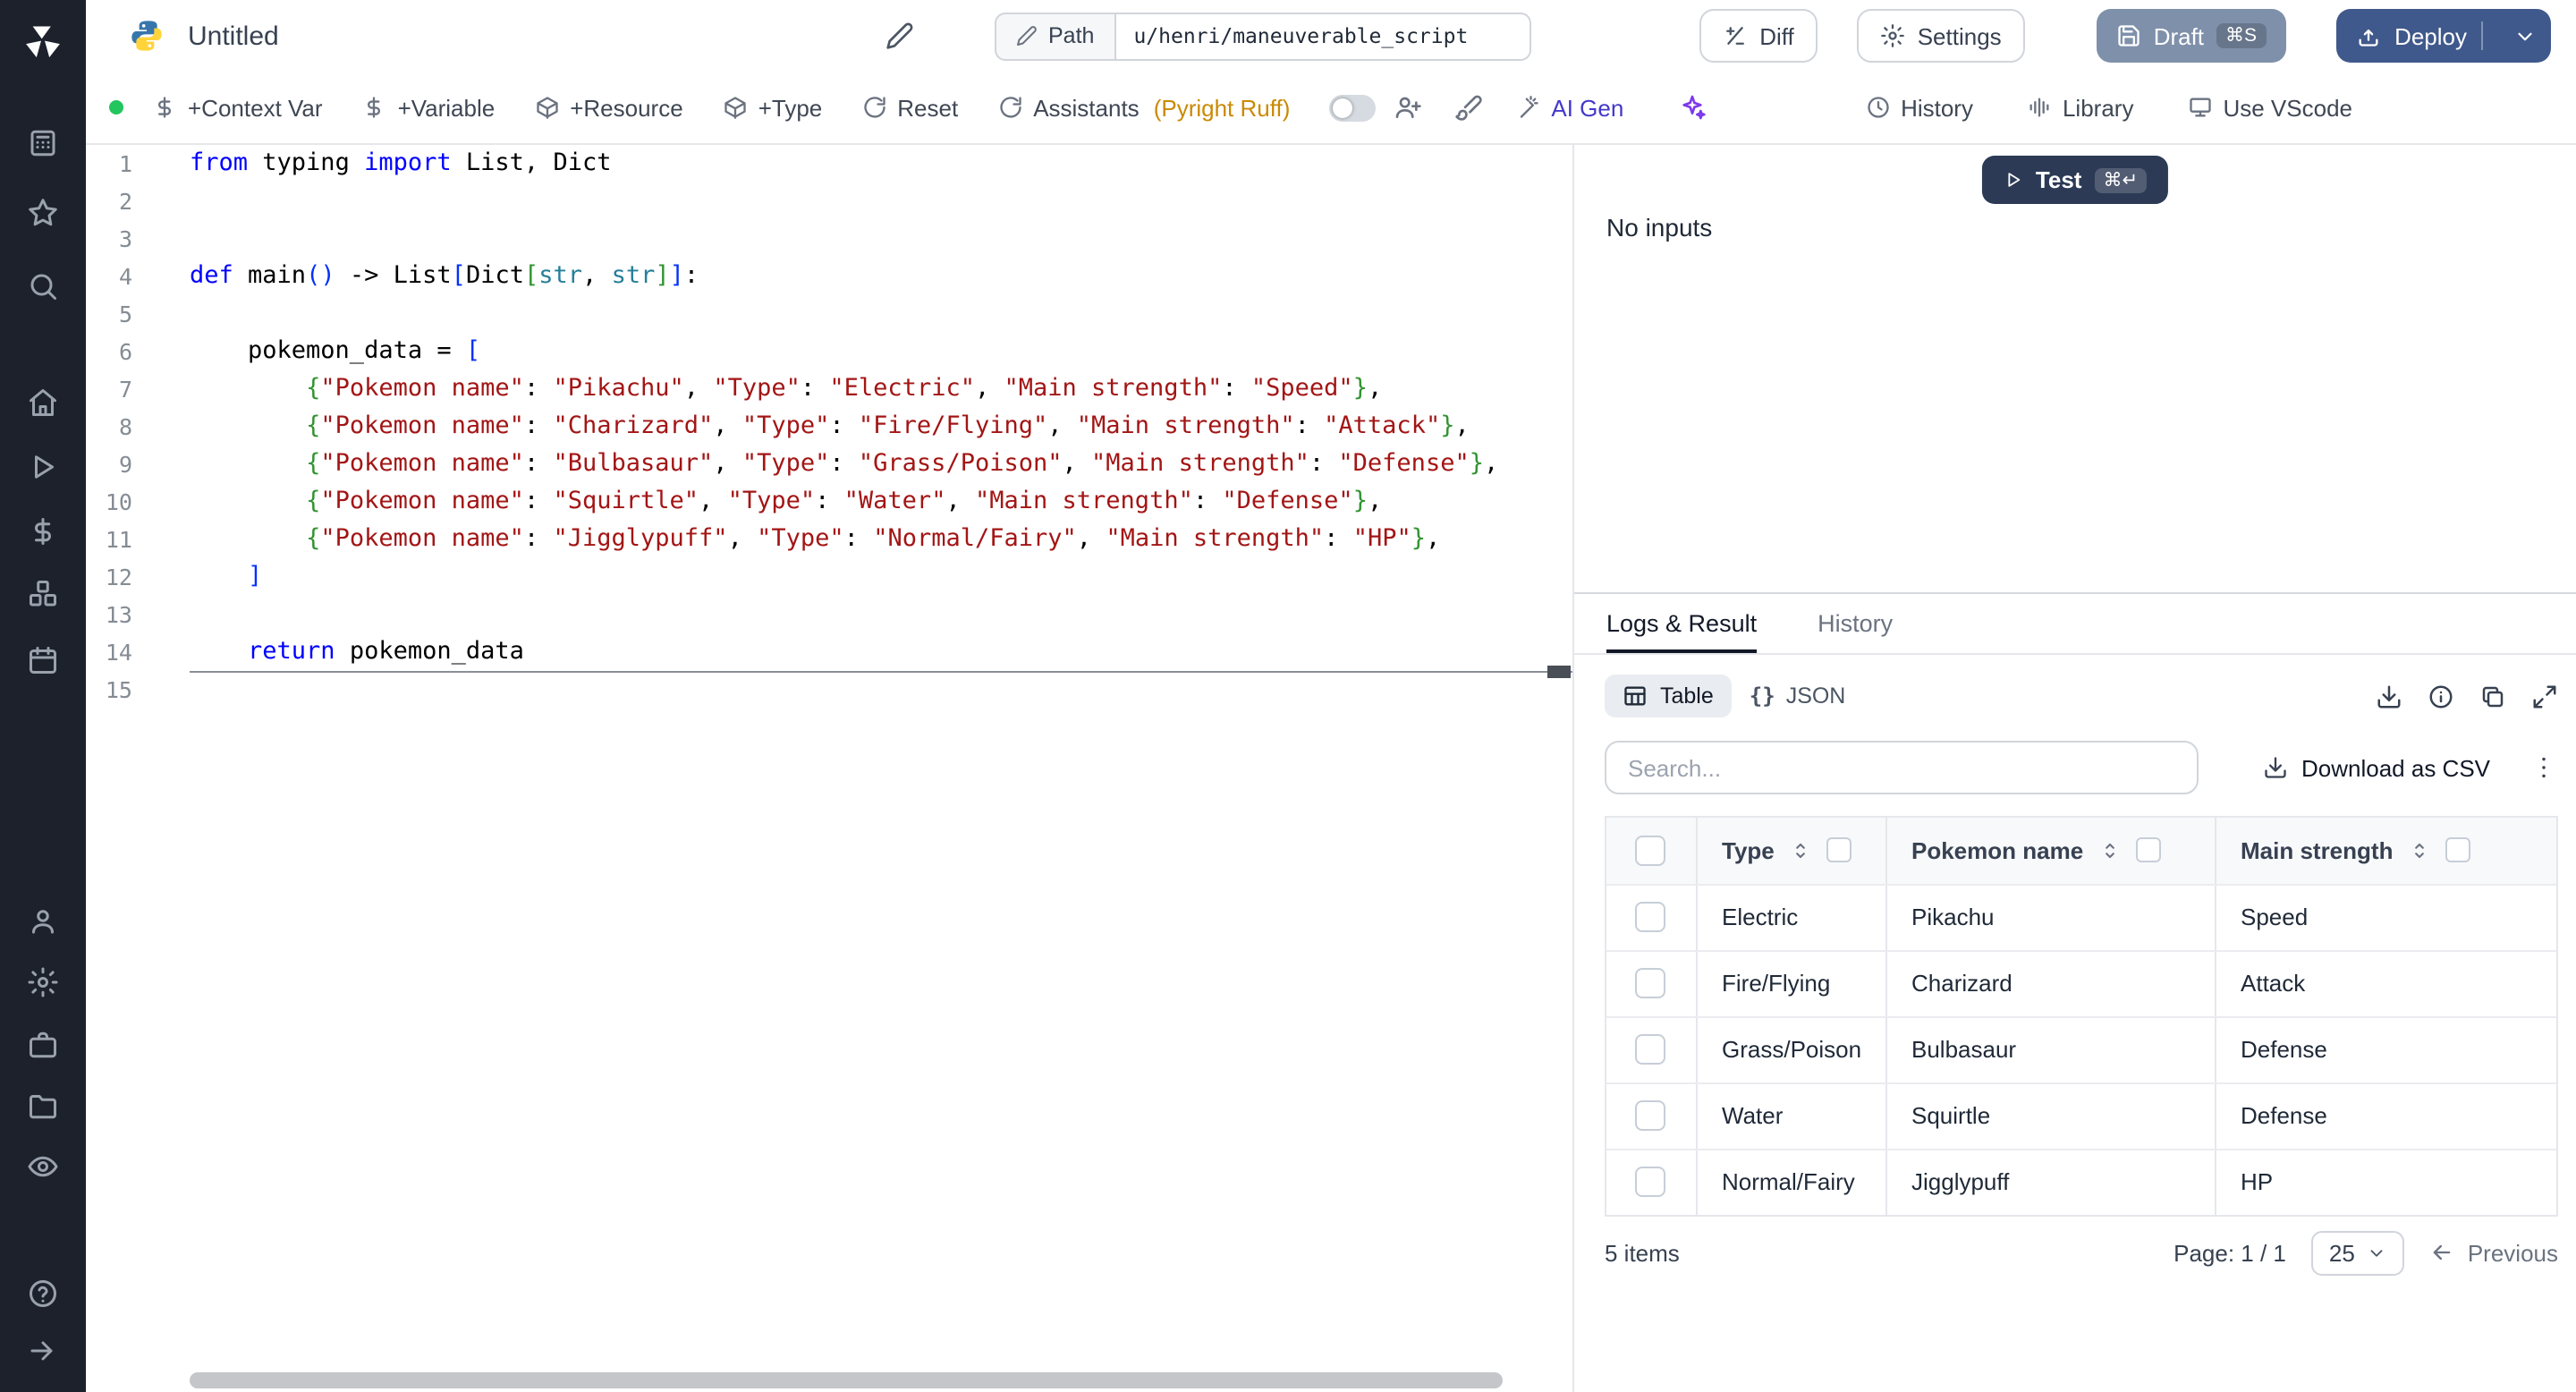 The image size is (2576, 1392). Describe the element at coordinates (909, 107) in the screenshot. I see `reset-button: Reset` at that location.